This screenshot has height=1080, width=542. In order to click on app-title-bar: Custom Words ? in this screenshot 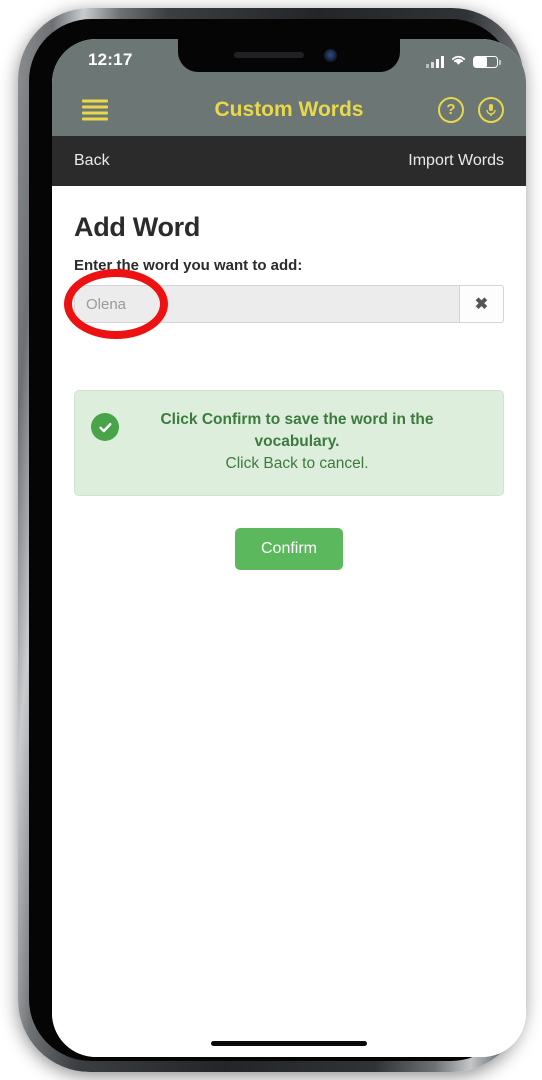, I will do `click(289, 109)`.